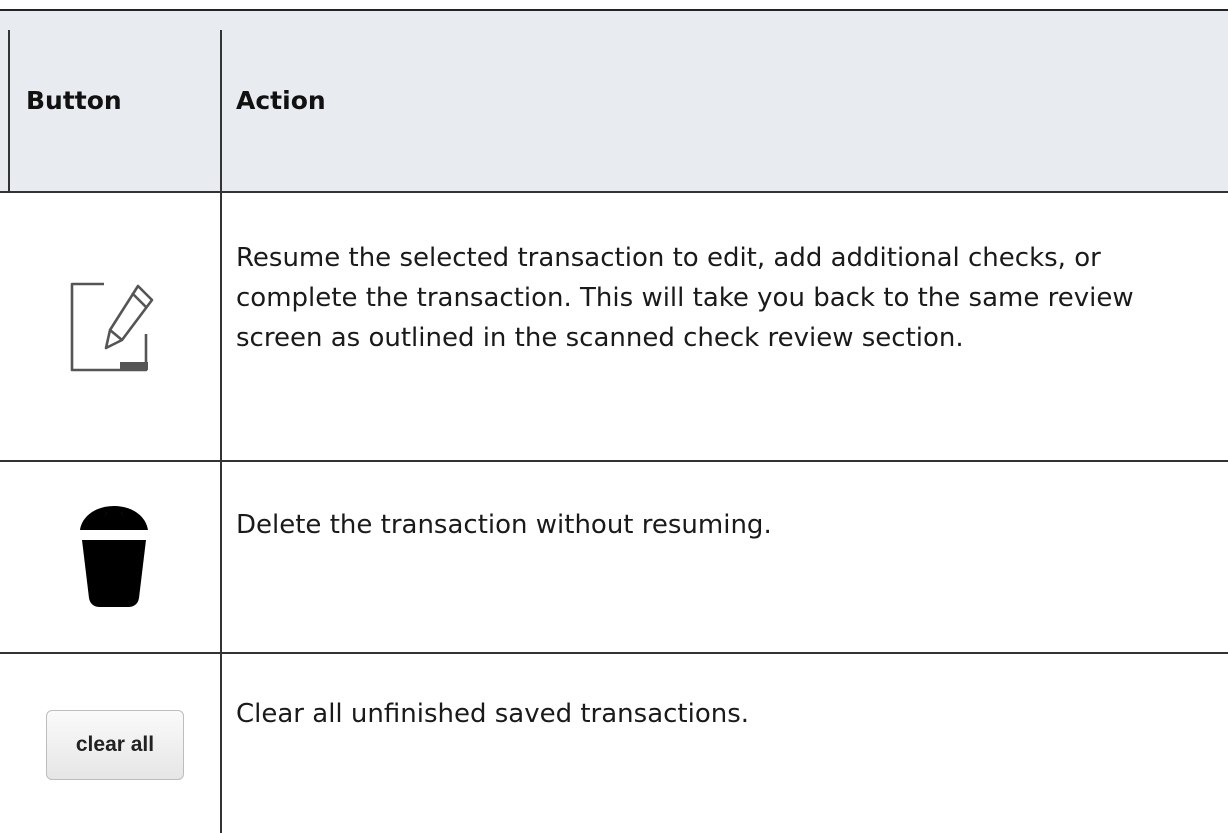  What do you see at coordinates (614, 10) in the screenshot?
I see `table-top-border` at bounding box center [614, 10].